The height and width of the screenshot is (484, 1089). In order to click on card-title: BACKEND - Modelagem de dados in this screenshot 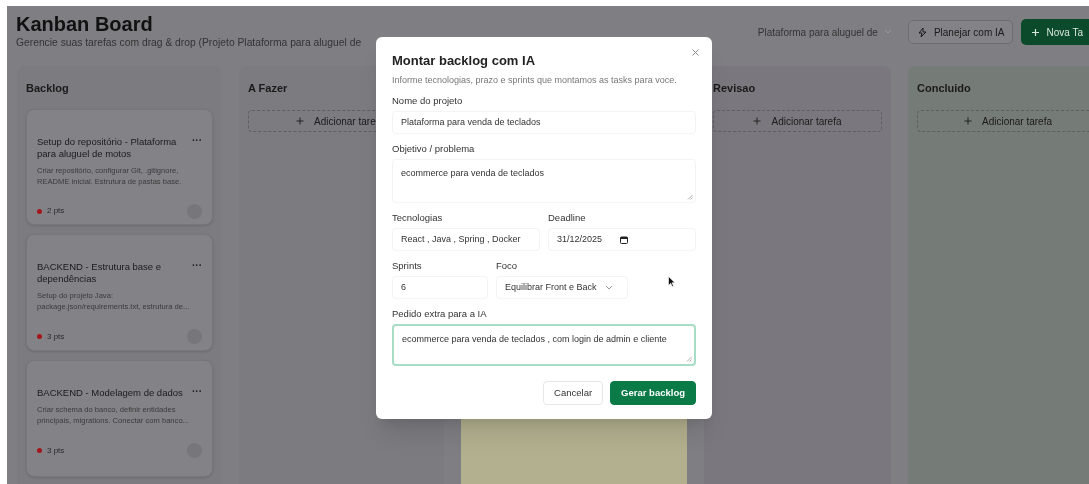, I will do `click(110, 393)`.